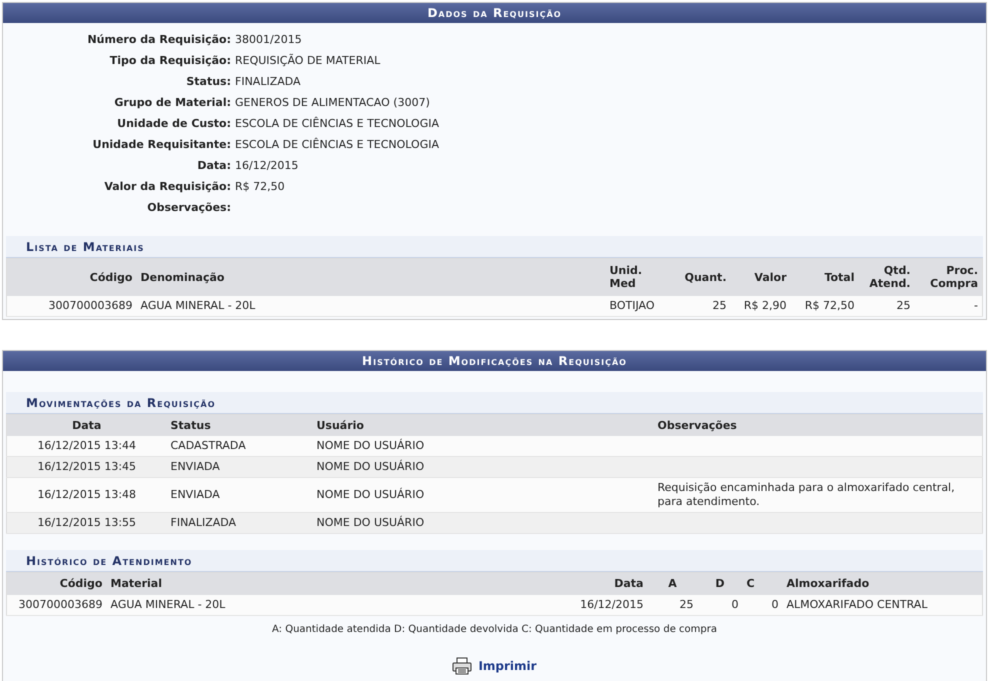 The height and width of the screenshot is (681, 989). I want to click on column-header: Almoxarifado, so click(882, 583).